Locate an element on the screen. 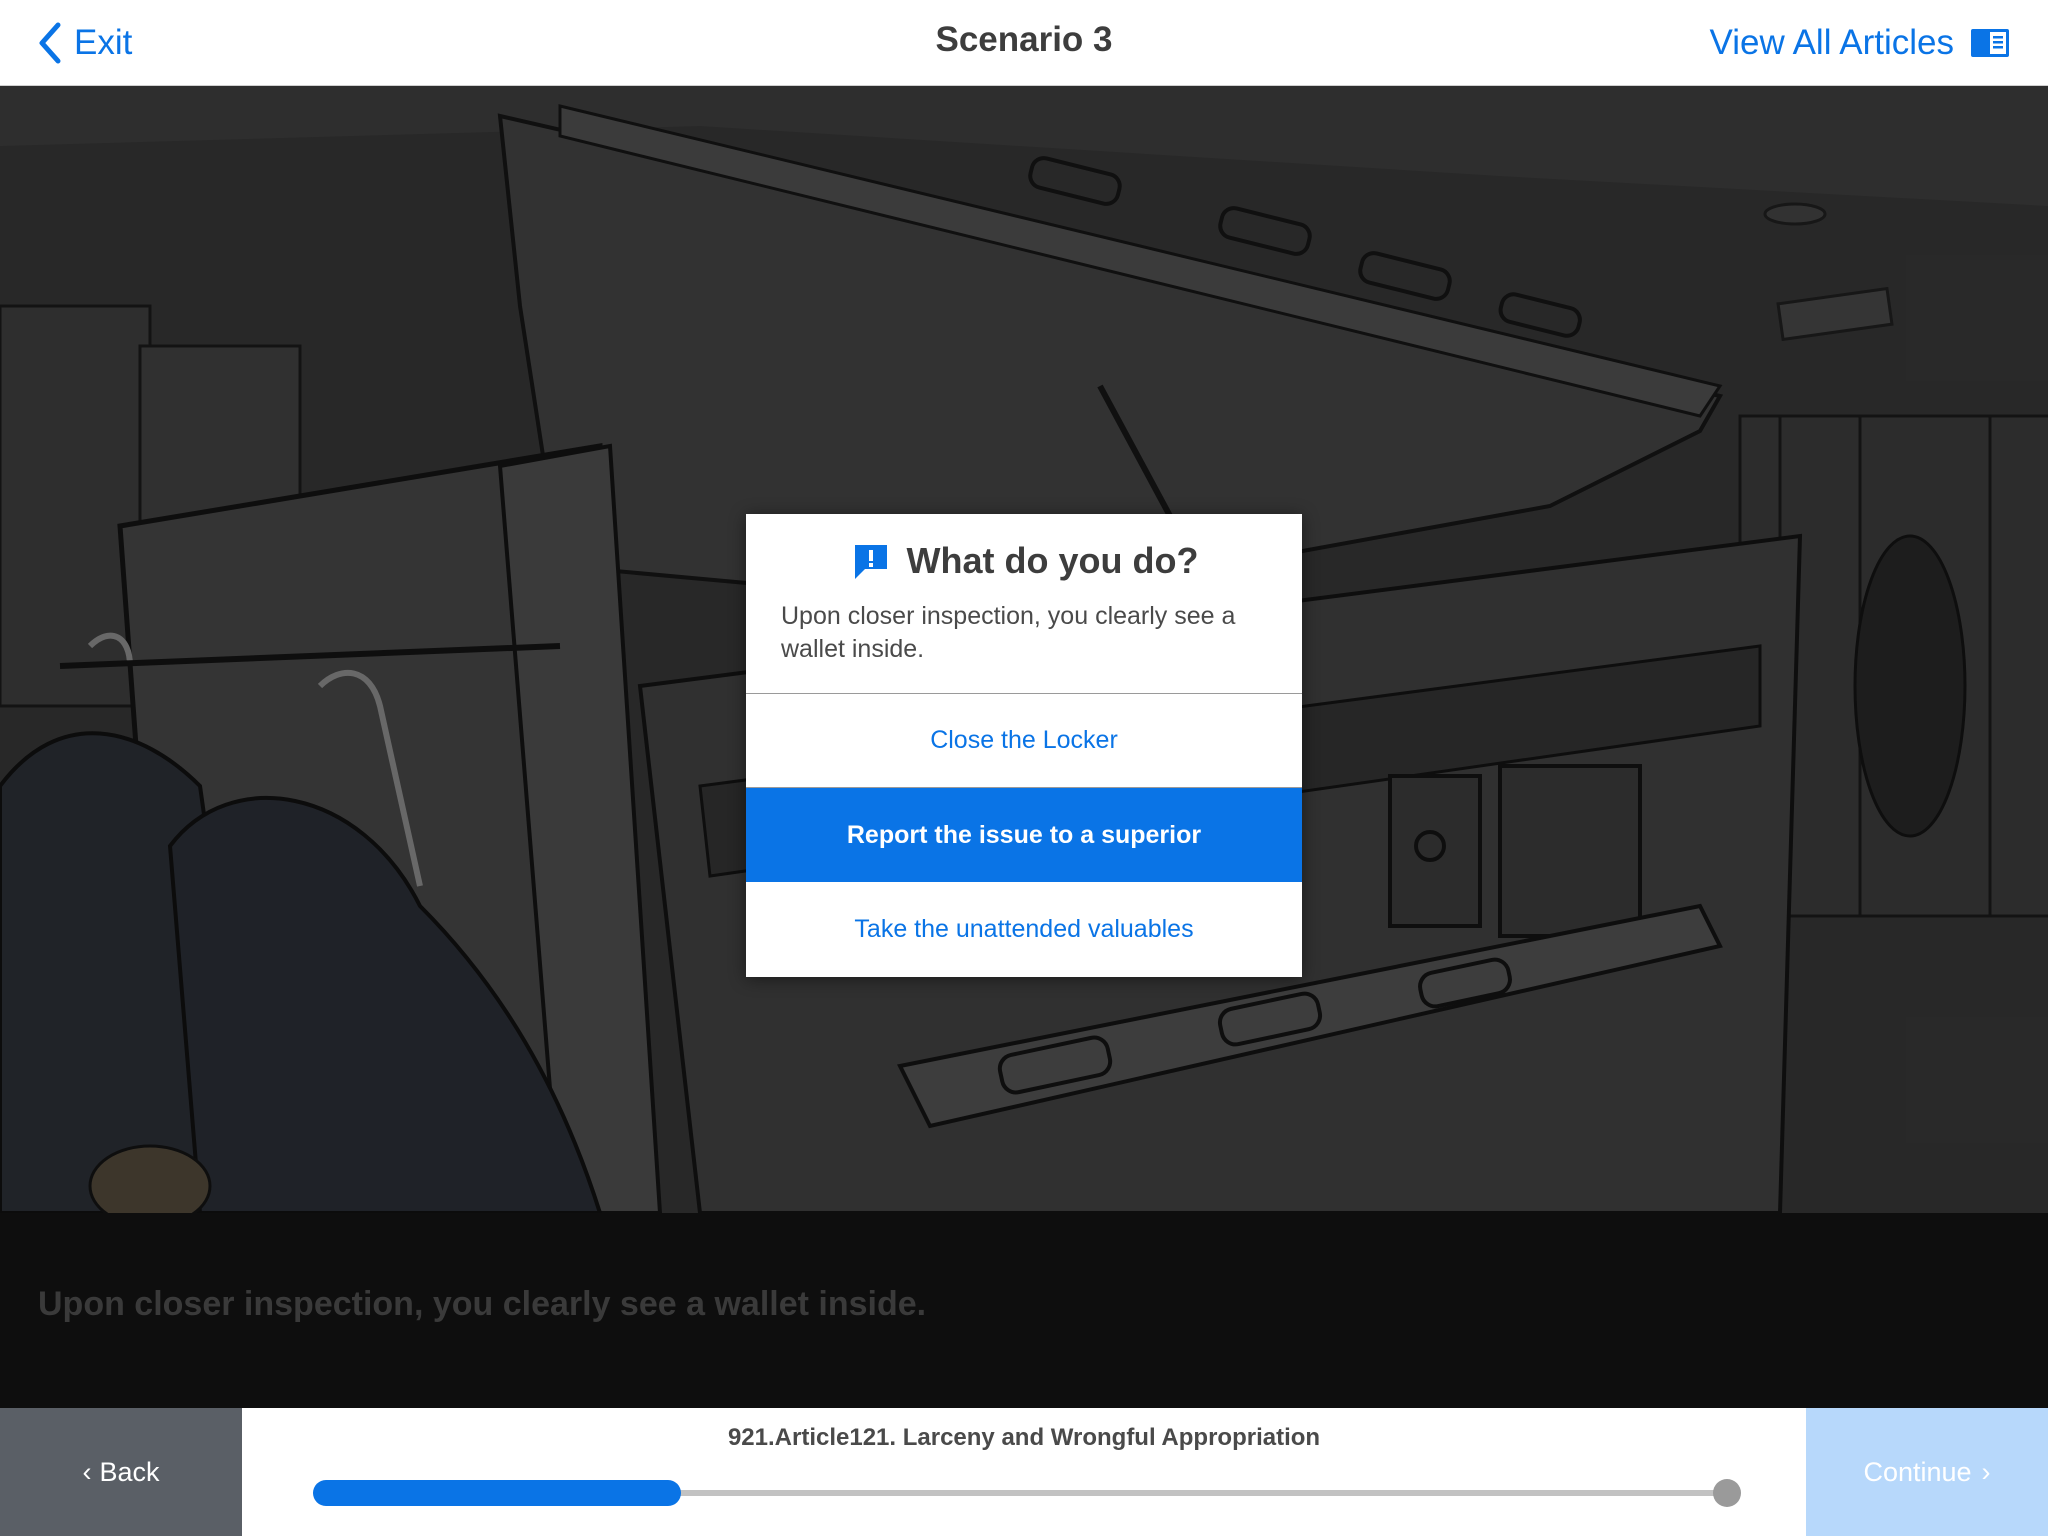 The height and width of the screenshot is (1536, 2048). chevron-right-small-icon: › is located at coordinates (1986, 1471).